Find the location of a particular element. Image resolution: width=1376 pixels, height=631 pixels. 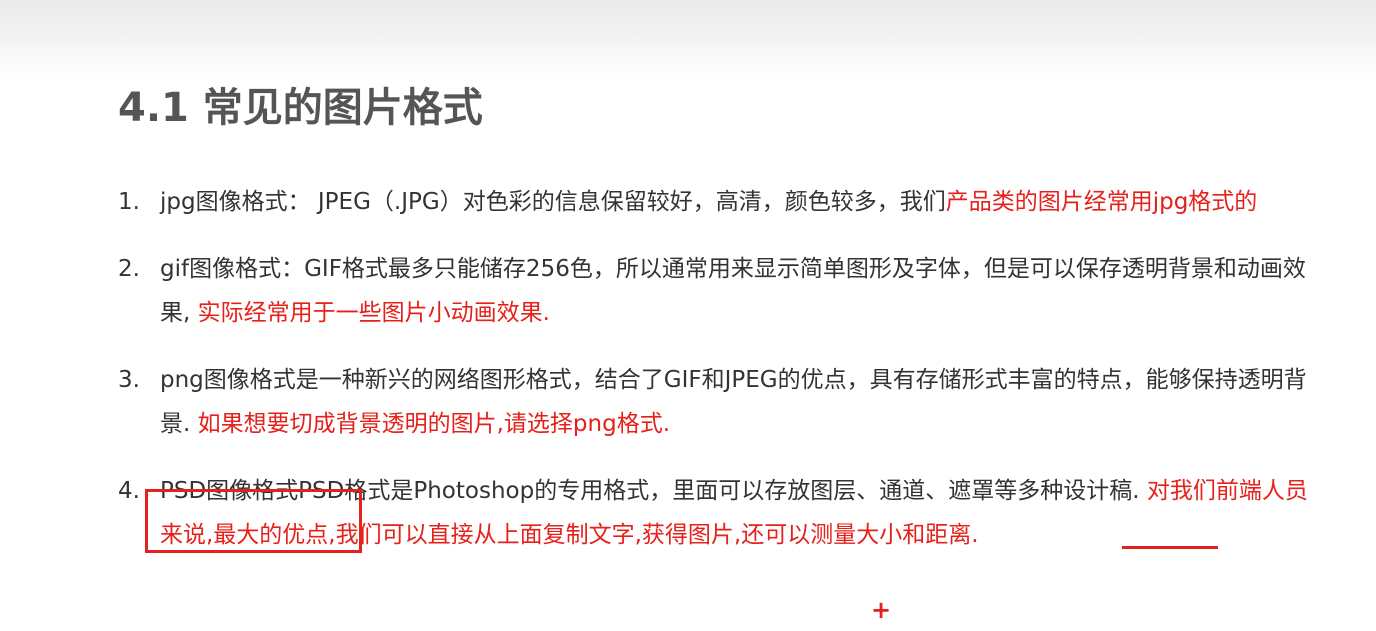

list-item-number: 3. is located at coordinates (129, 380).